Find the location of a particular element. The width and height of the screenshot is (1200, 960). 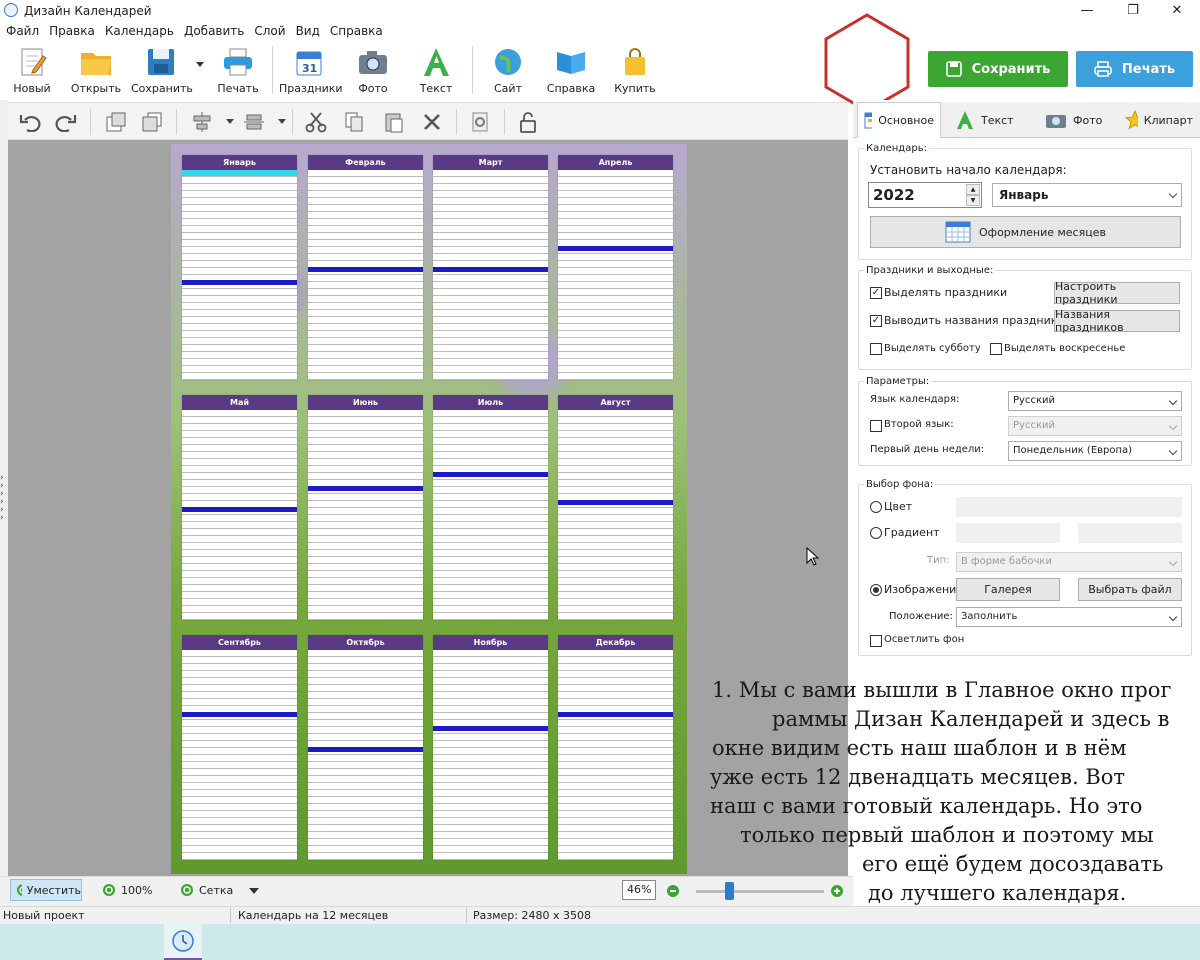

grid-dropdown-arrow-icon is located at coordinates (254, 891).